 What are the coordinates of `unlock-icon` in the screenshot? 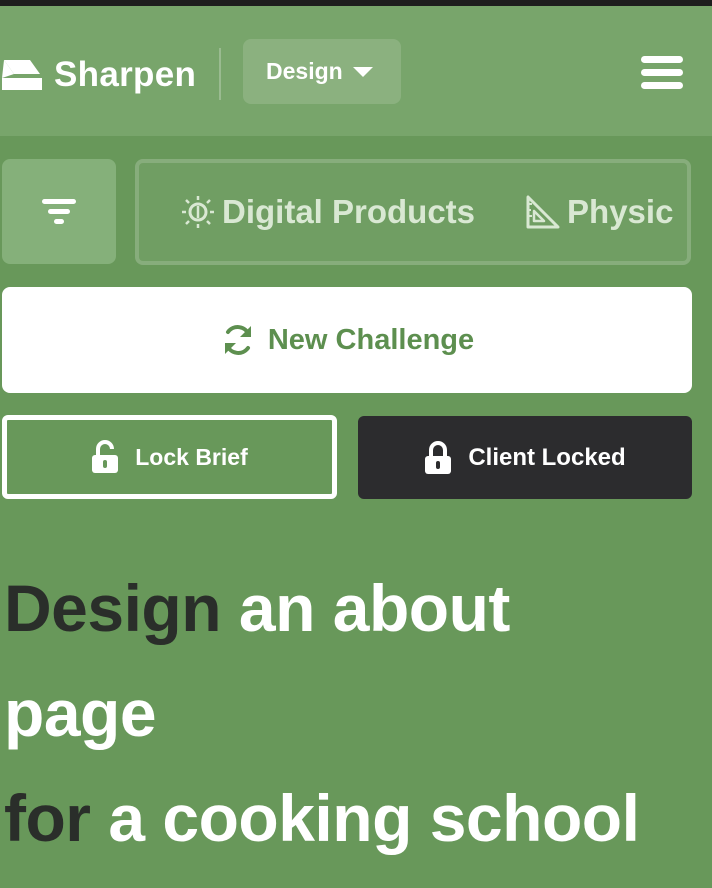 It's located at (105, 456).